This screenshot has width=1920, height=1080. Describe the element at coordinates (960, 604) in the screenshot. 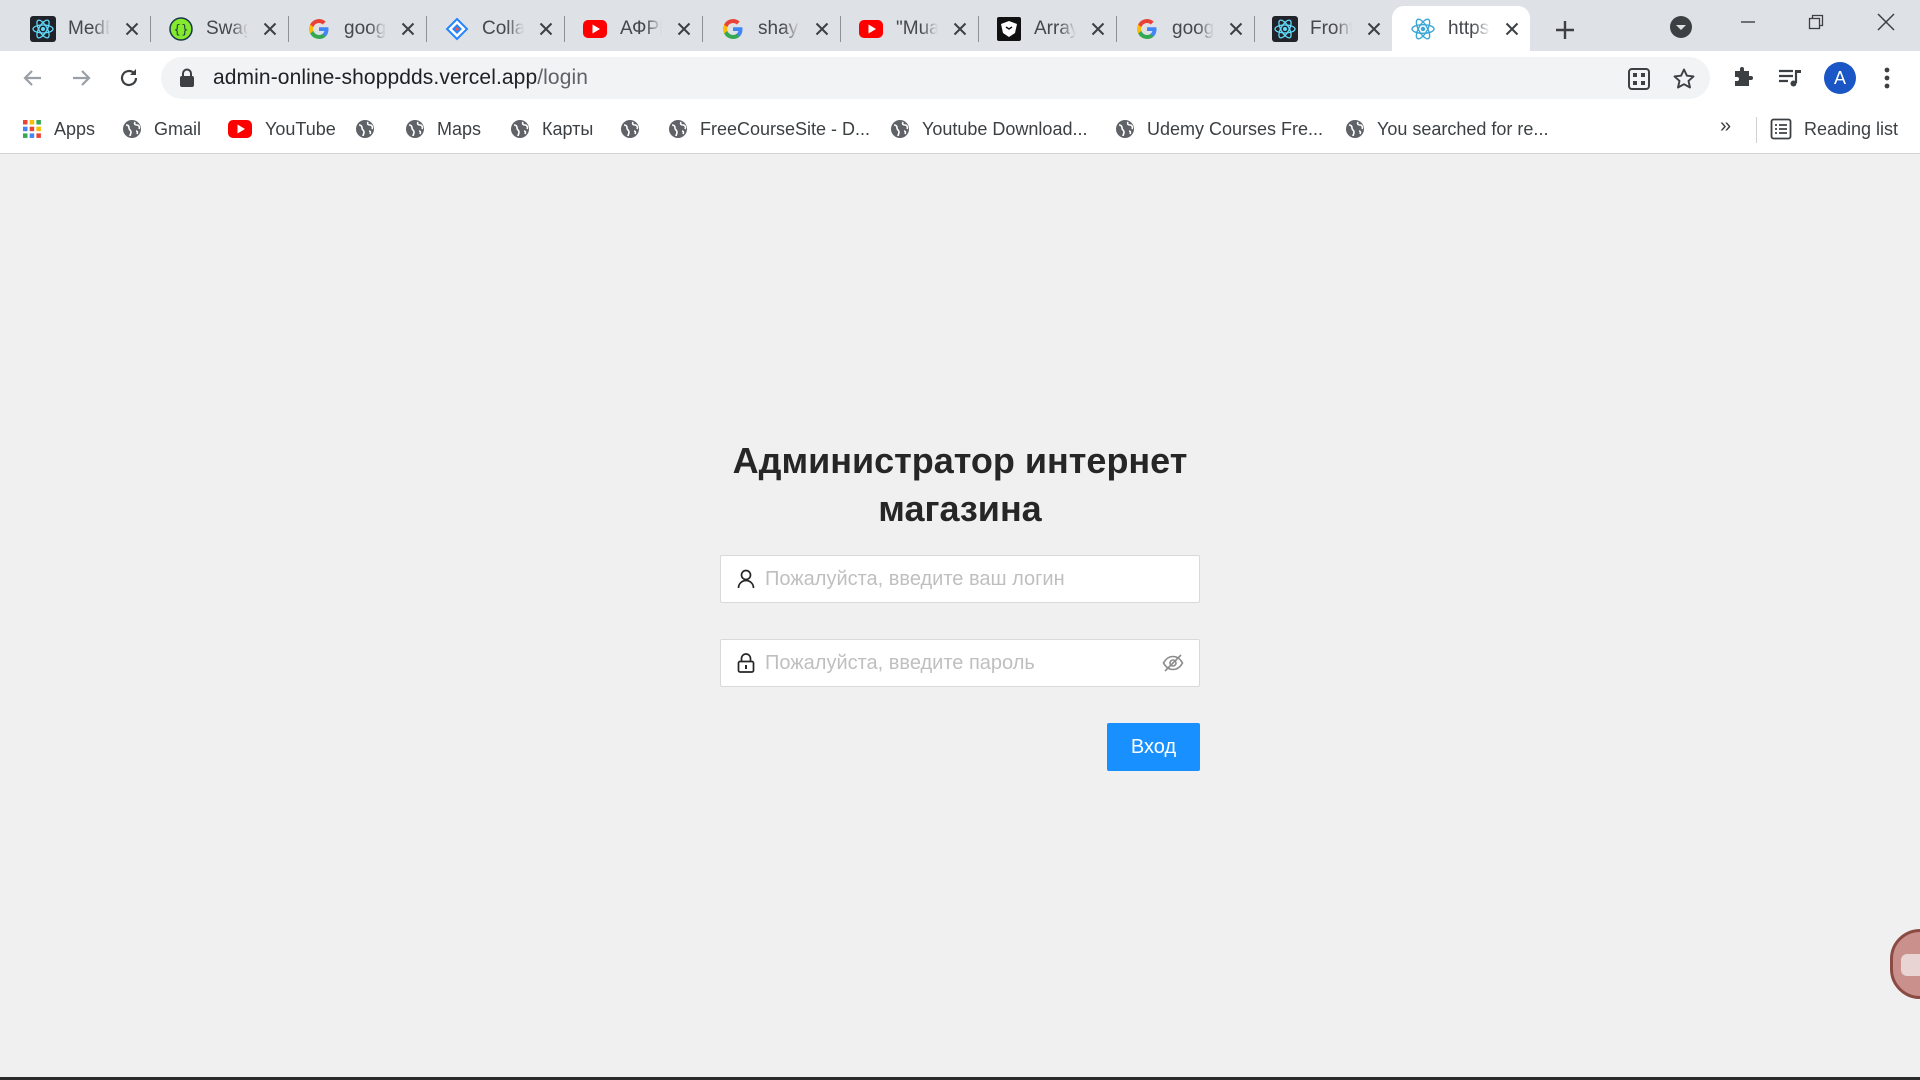

I see `login-form: Администратор интернет магазина Вход` at that location.